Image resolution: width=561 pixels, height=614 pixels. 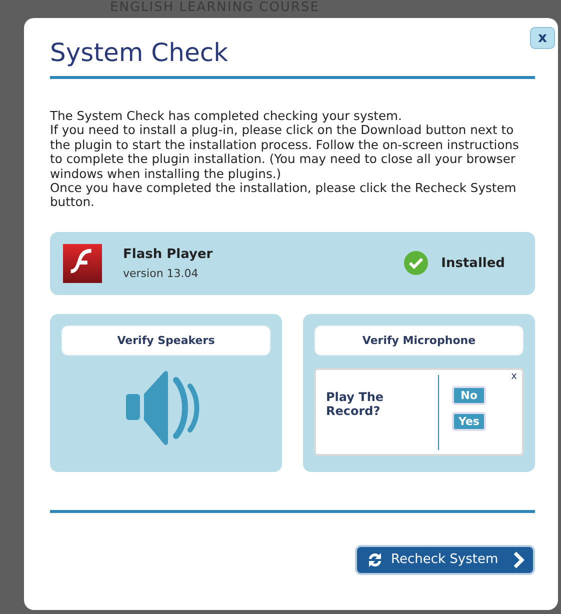 I want to click on prompt-question: Play The Record?, so click(x=355, y=404).